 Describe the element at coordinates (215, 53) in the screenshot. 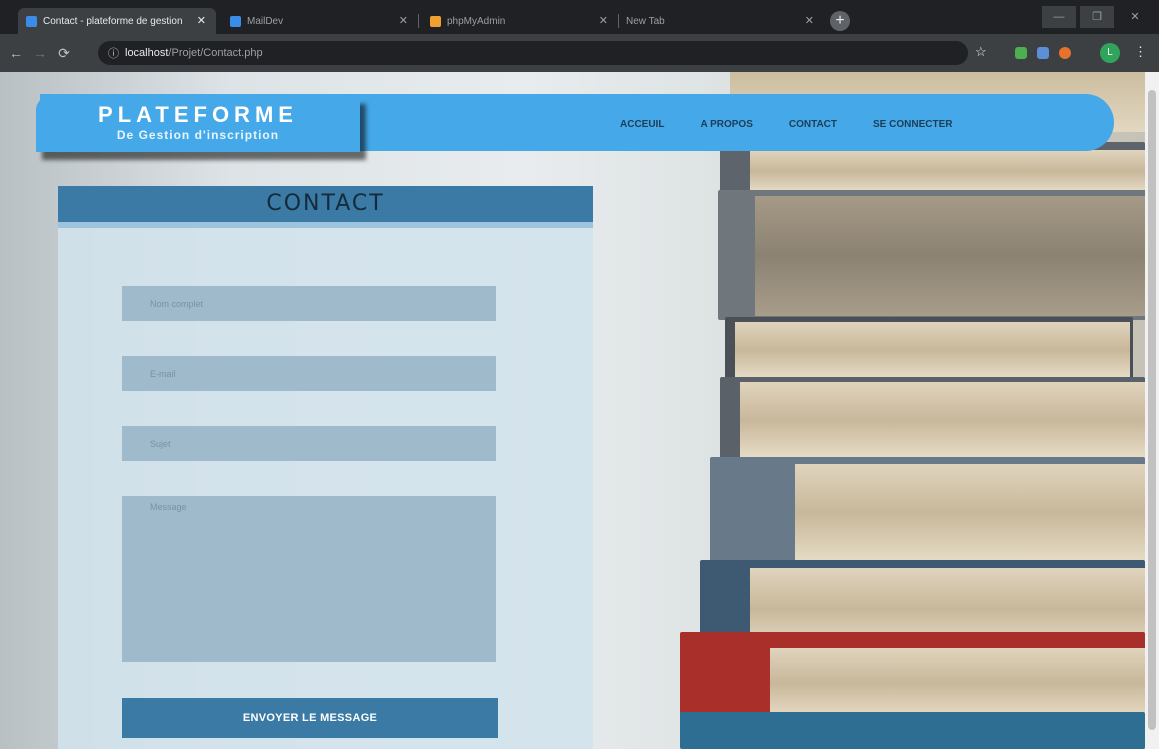

I see `url-path: /Projet/Contact.php` at that location.